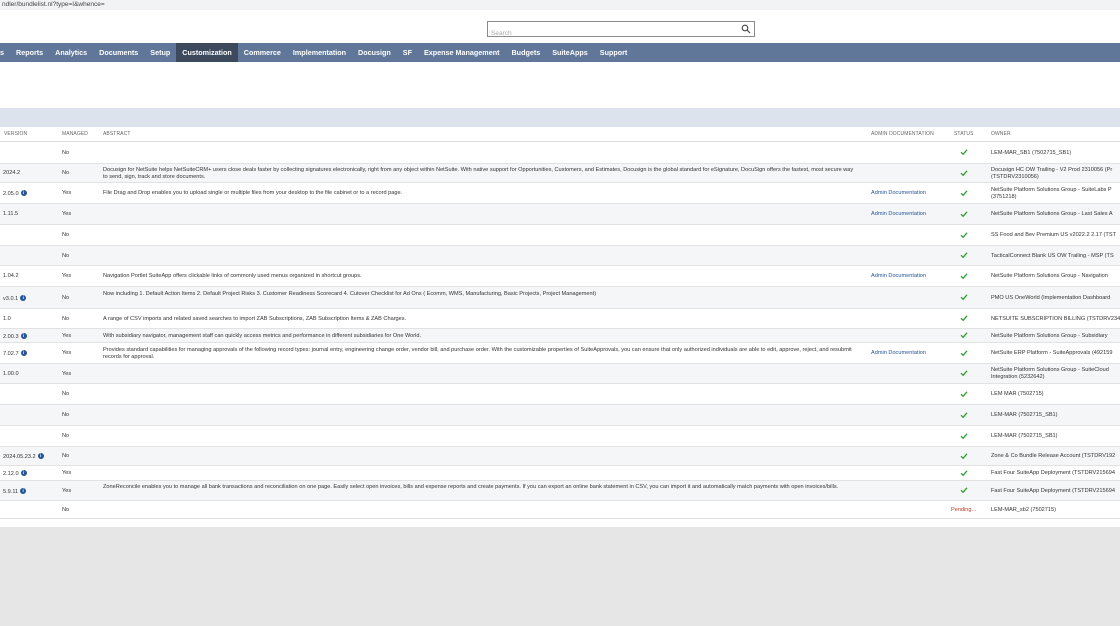 This screenshot has height=626, width=1120. I want to click on version-text: 1.00.0, so click(11, 374).